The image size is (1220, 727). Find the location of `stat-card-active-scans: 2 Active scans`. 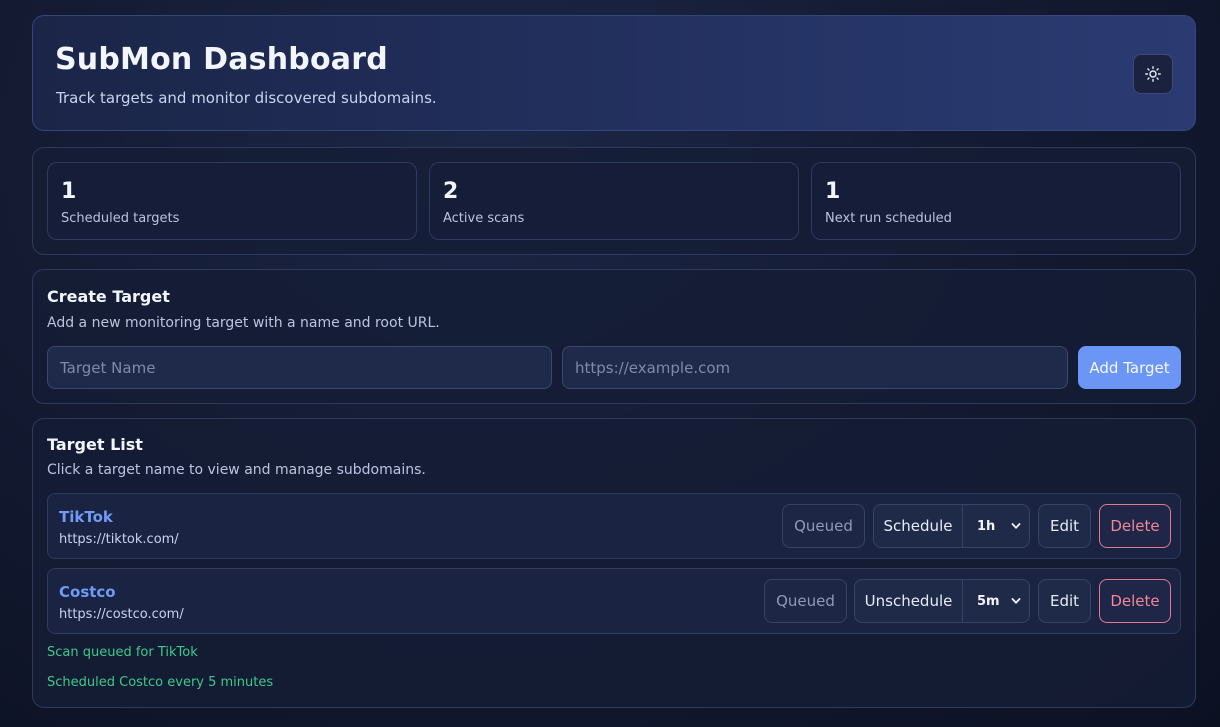

stat-card-active-scans: 2 Active scans is located at coordinates (614, 201).